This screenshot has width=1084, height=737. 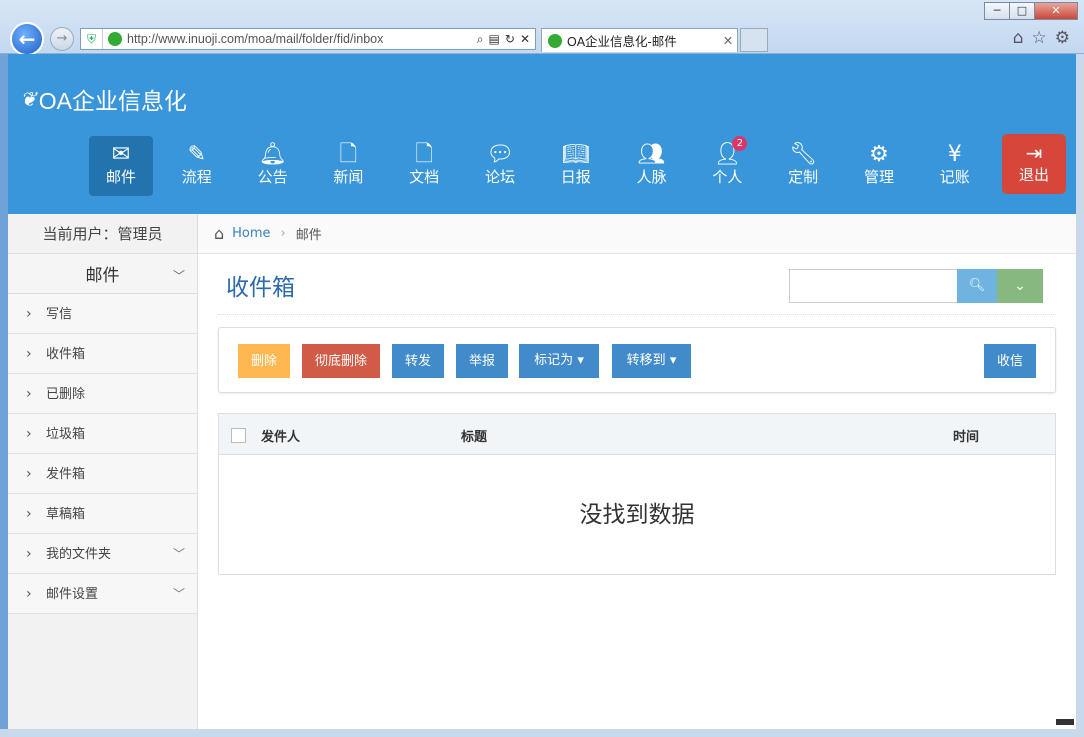 I want to click on sidebar-item-trash: › 垃圾箱, so click(x=102, y=434).